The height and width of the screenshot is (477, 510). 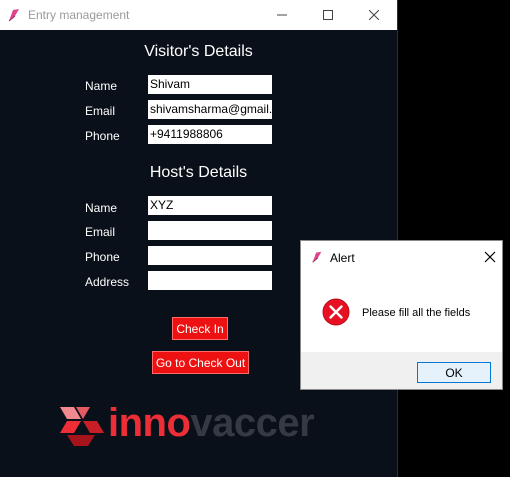 I want to click on host-address-input, so click(x=210, y=280).